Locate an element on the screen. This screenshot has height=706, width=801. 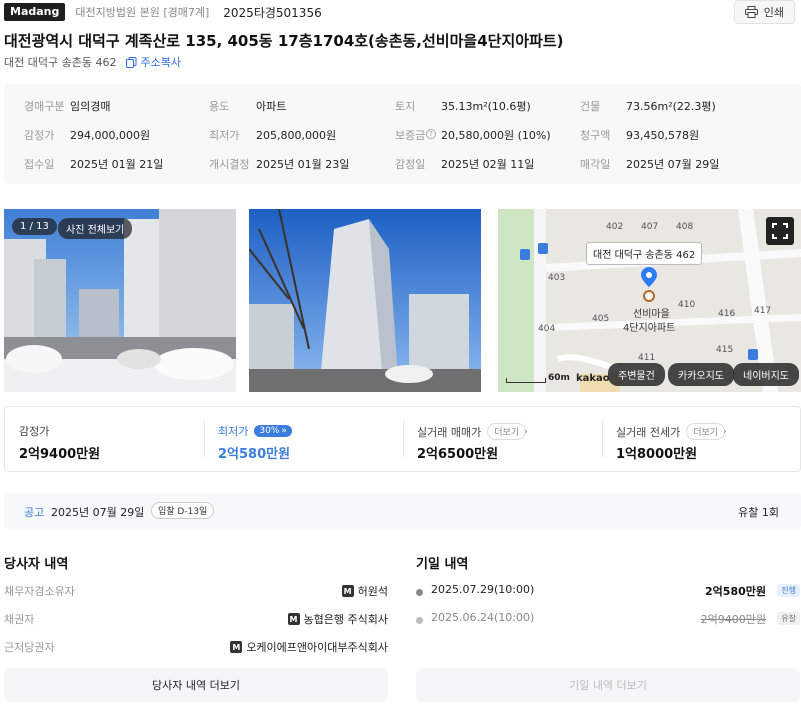
date-text: 2025.07.29(10:00) is located at coordinates (483, 589).